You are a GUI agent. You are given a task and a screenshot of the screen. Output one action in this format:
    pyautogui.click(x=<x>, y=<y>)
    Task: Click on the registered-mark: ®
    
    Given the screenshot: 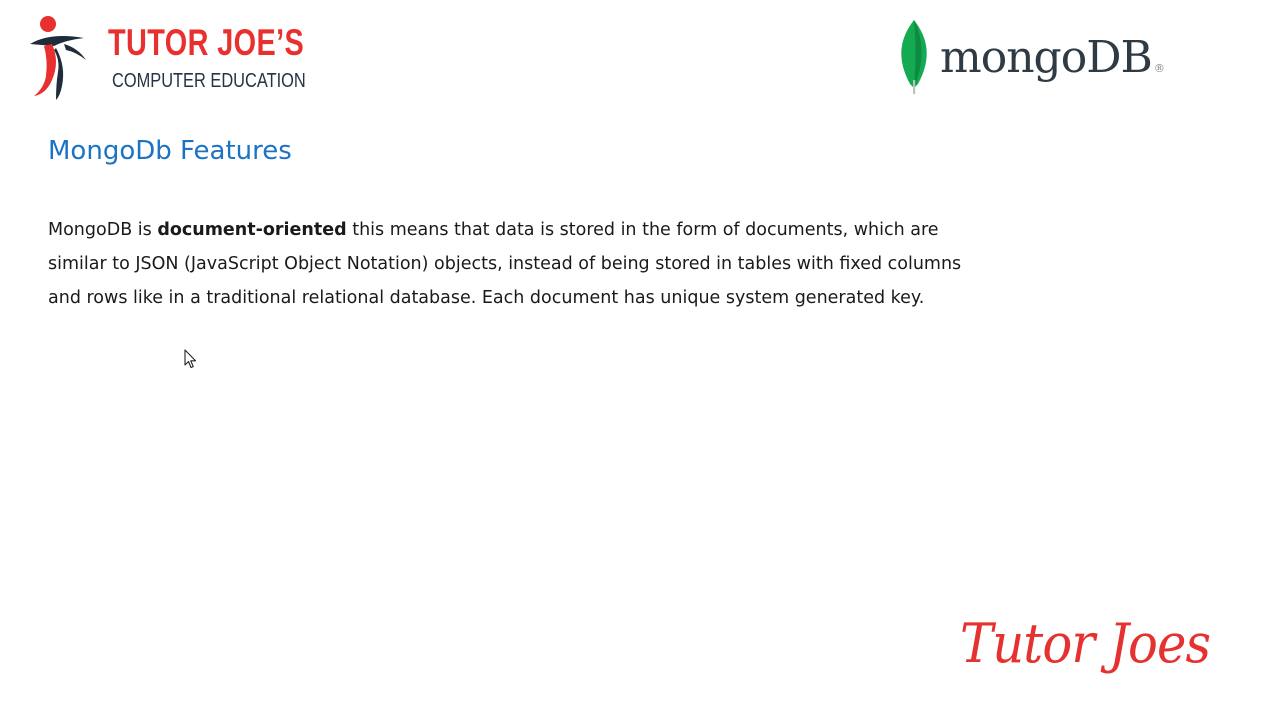 What is the action you would take?
    pyautogui.click(x=1159, y=68)
    